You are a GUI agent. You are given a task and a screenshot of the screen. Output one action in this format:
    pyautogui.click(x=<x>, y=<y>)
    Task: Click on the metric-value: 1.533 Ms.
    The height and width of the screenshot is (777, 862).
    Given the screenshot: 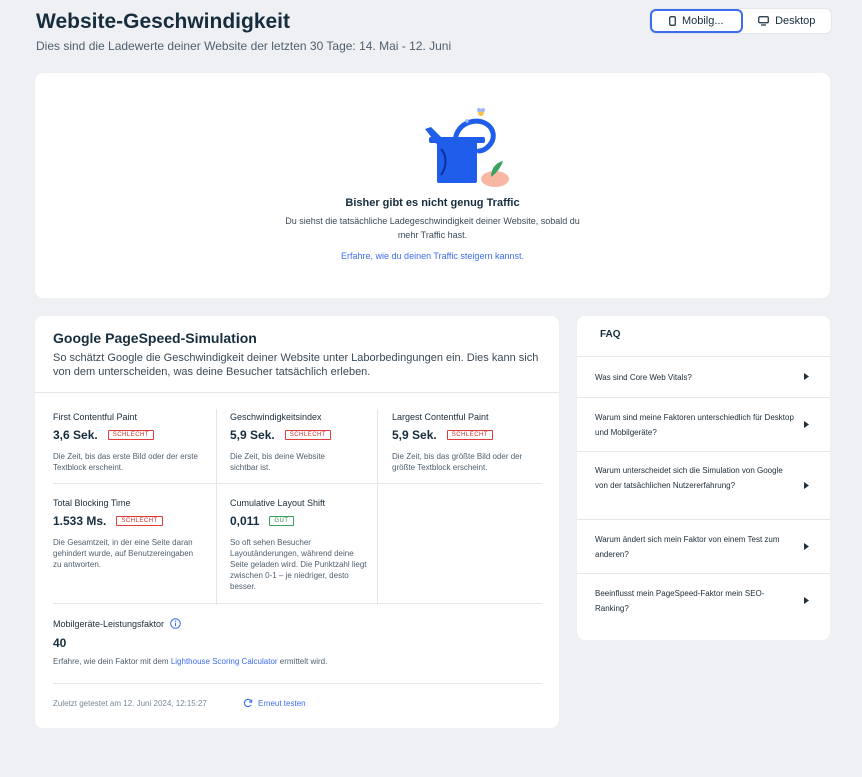 What is the action you would take?
    pyautogui.click(x=80, y=521)
    